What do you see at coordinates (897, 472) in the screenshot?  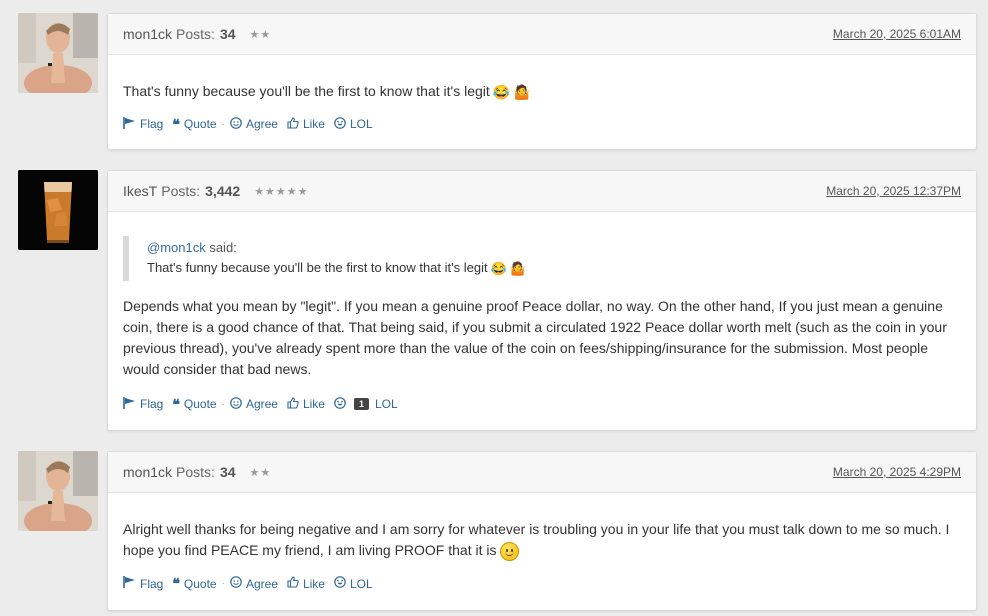 I see `post-date-link: March 20, 2025 4:29PM` at bounding box center [897, 472].